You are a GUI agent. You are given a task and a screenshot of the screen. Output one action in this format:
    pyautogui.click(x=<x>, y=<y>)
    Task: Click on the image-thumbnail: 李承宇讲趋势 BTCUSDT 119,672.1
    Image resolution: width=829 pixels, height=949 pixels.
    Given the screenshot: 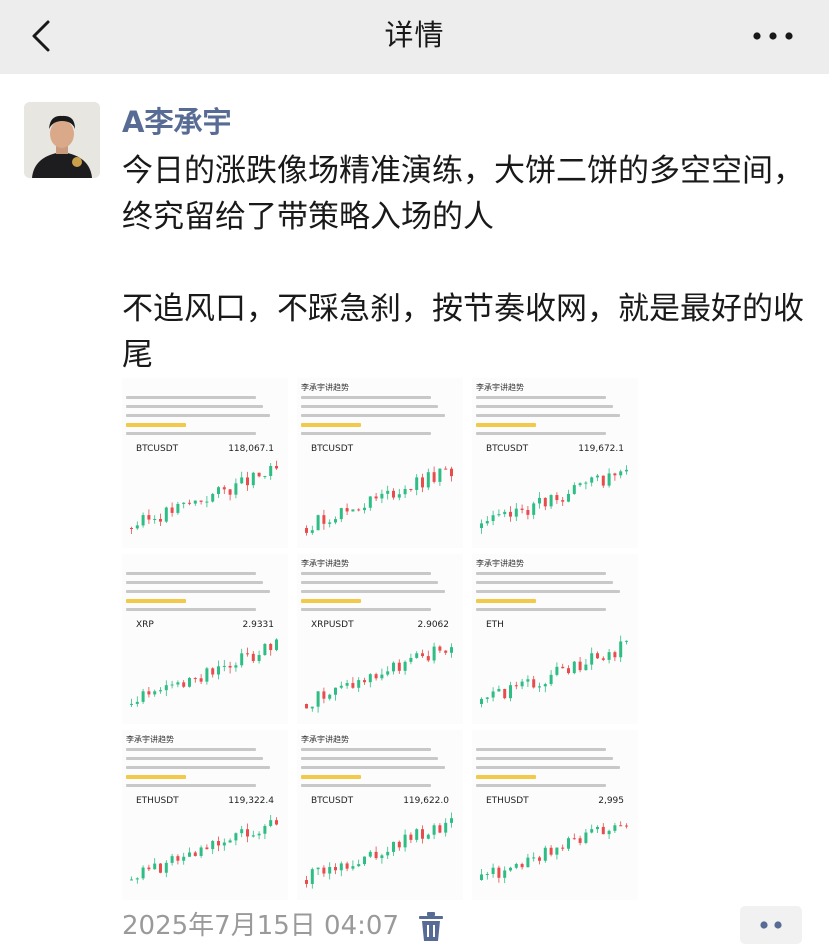 What is the action you would take?
    pyautogui.click(x=555, y=463)
    